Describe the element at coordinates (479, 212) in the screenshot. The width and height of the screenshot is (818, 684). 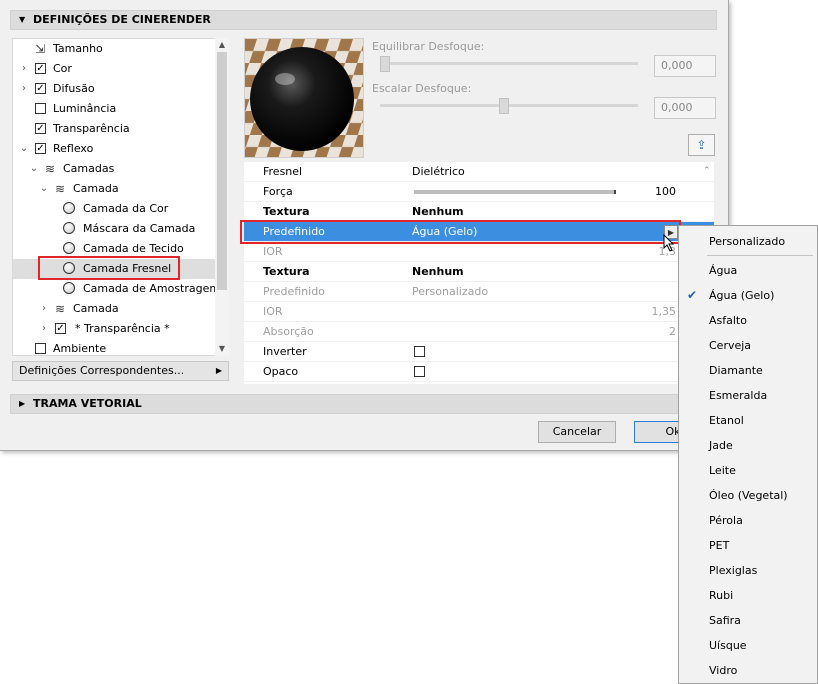
I see `prop-row-textura-1: Textura Nenhum` at that location.